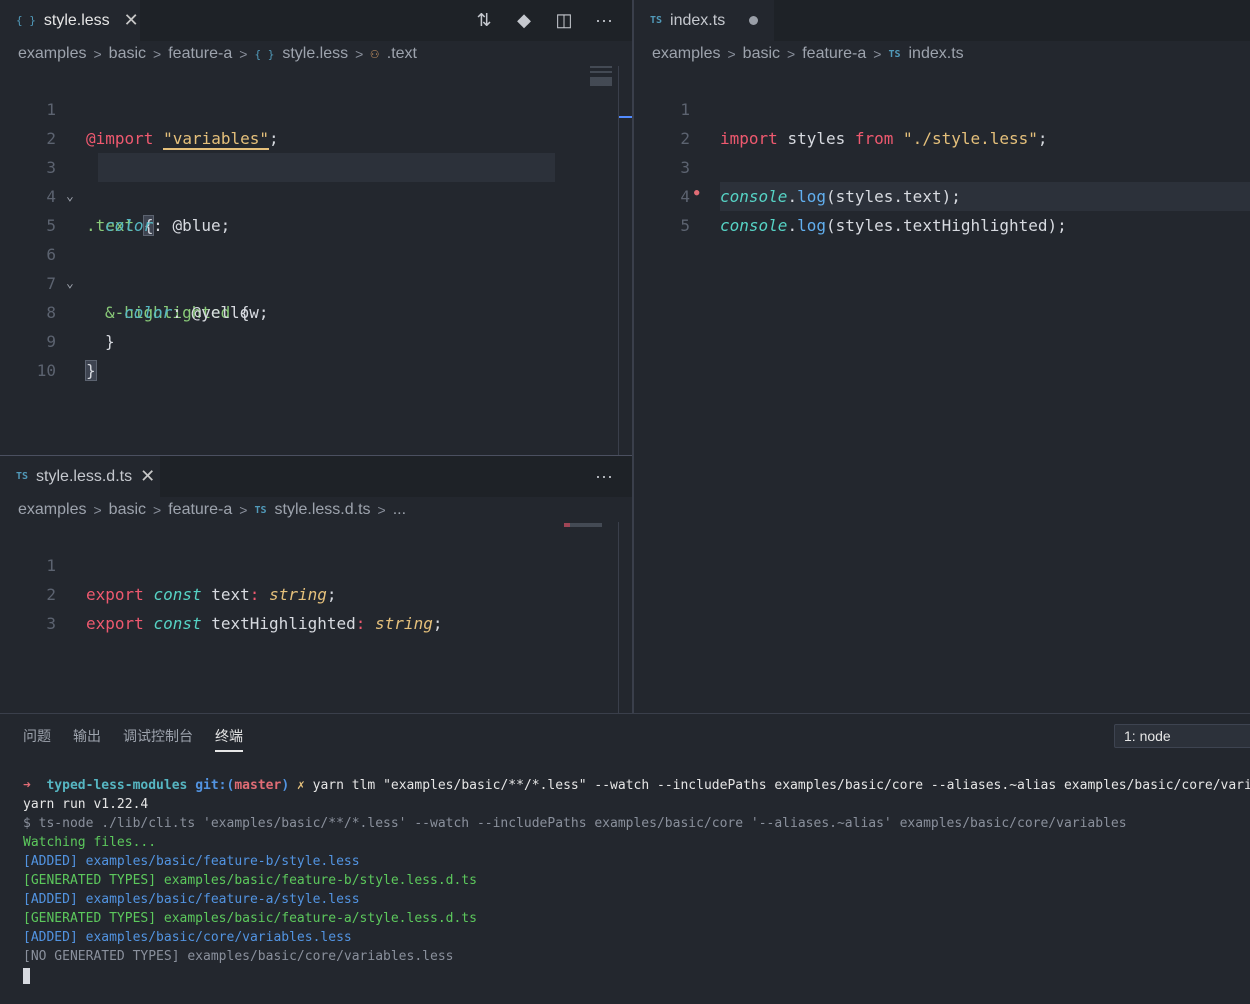 This screenshot has height=1004, width=1250. Describe the element at coordinates (323, 510) in the screenshot. I see `breadcrumb-item: style.less.d.ts` at that location.